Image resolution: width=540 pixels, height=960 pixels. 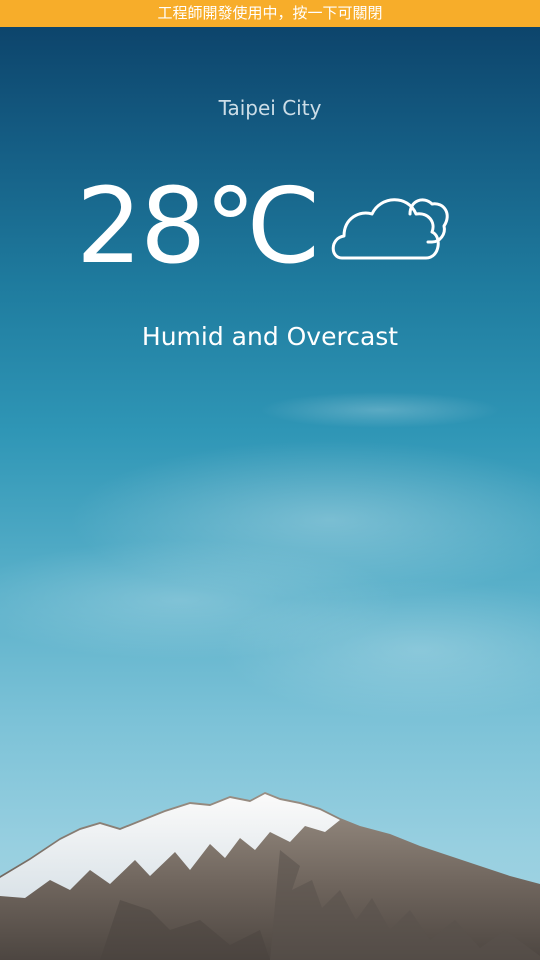 What do you see at coordinates (390, 229) in the screenshot?
I see `cloudy-icon` at bounding box center [390, 229].